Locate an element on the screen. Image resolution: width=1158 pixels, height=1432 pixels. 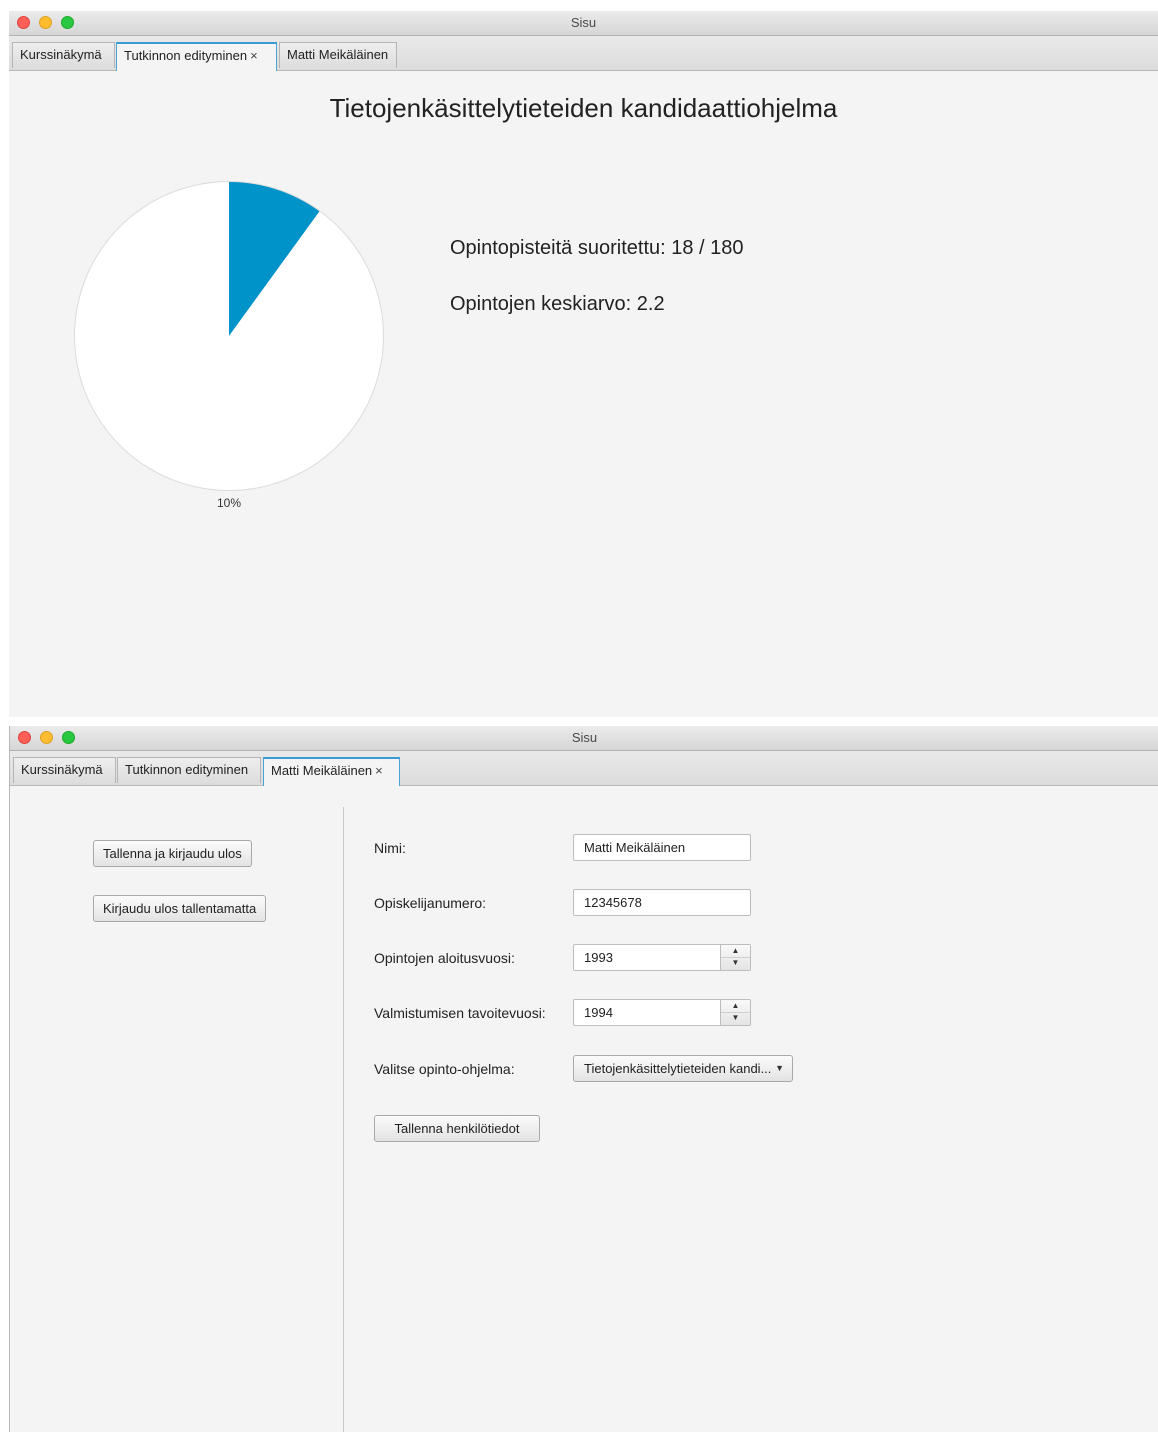
start-year-spinner: 1993 ▲ ▼ is located at coordinates (662, 957).